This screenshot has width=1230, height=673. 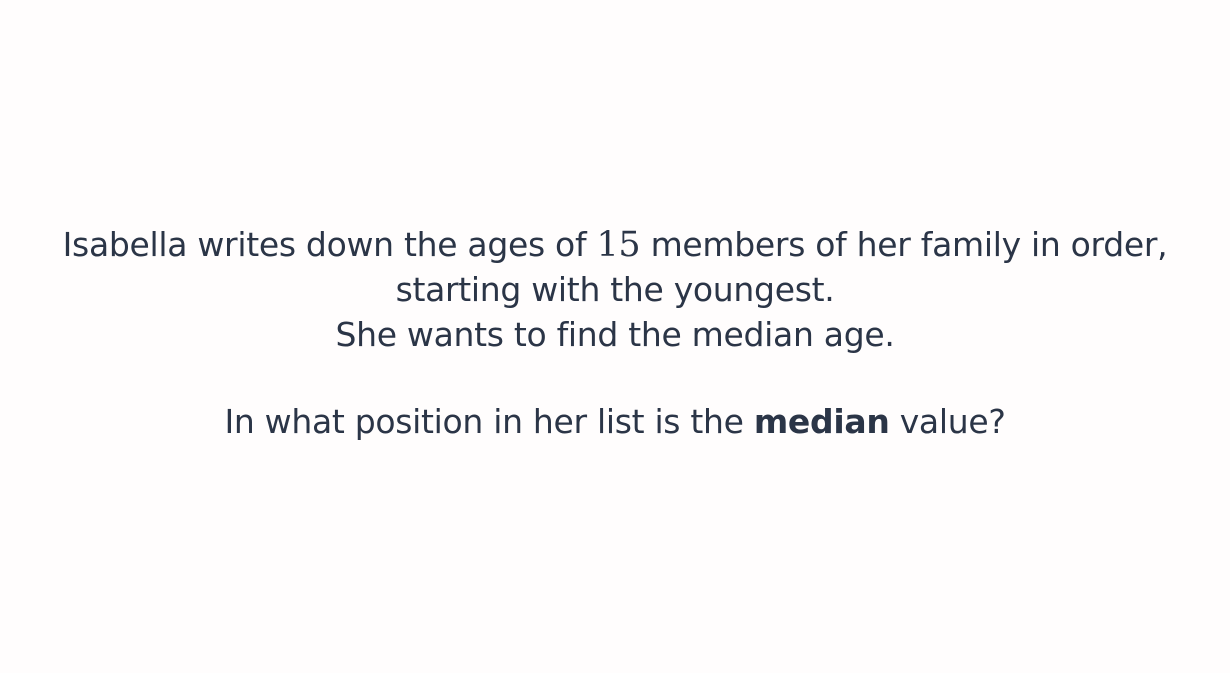 I want to click on median-keyword: median, so click(x=821, y=421).